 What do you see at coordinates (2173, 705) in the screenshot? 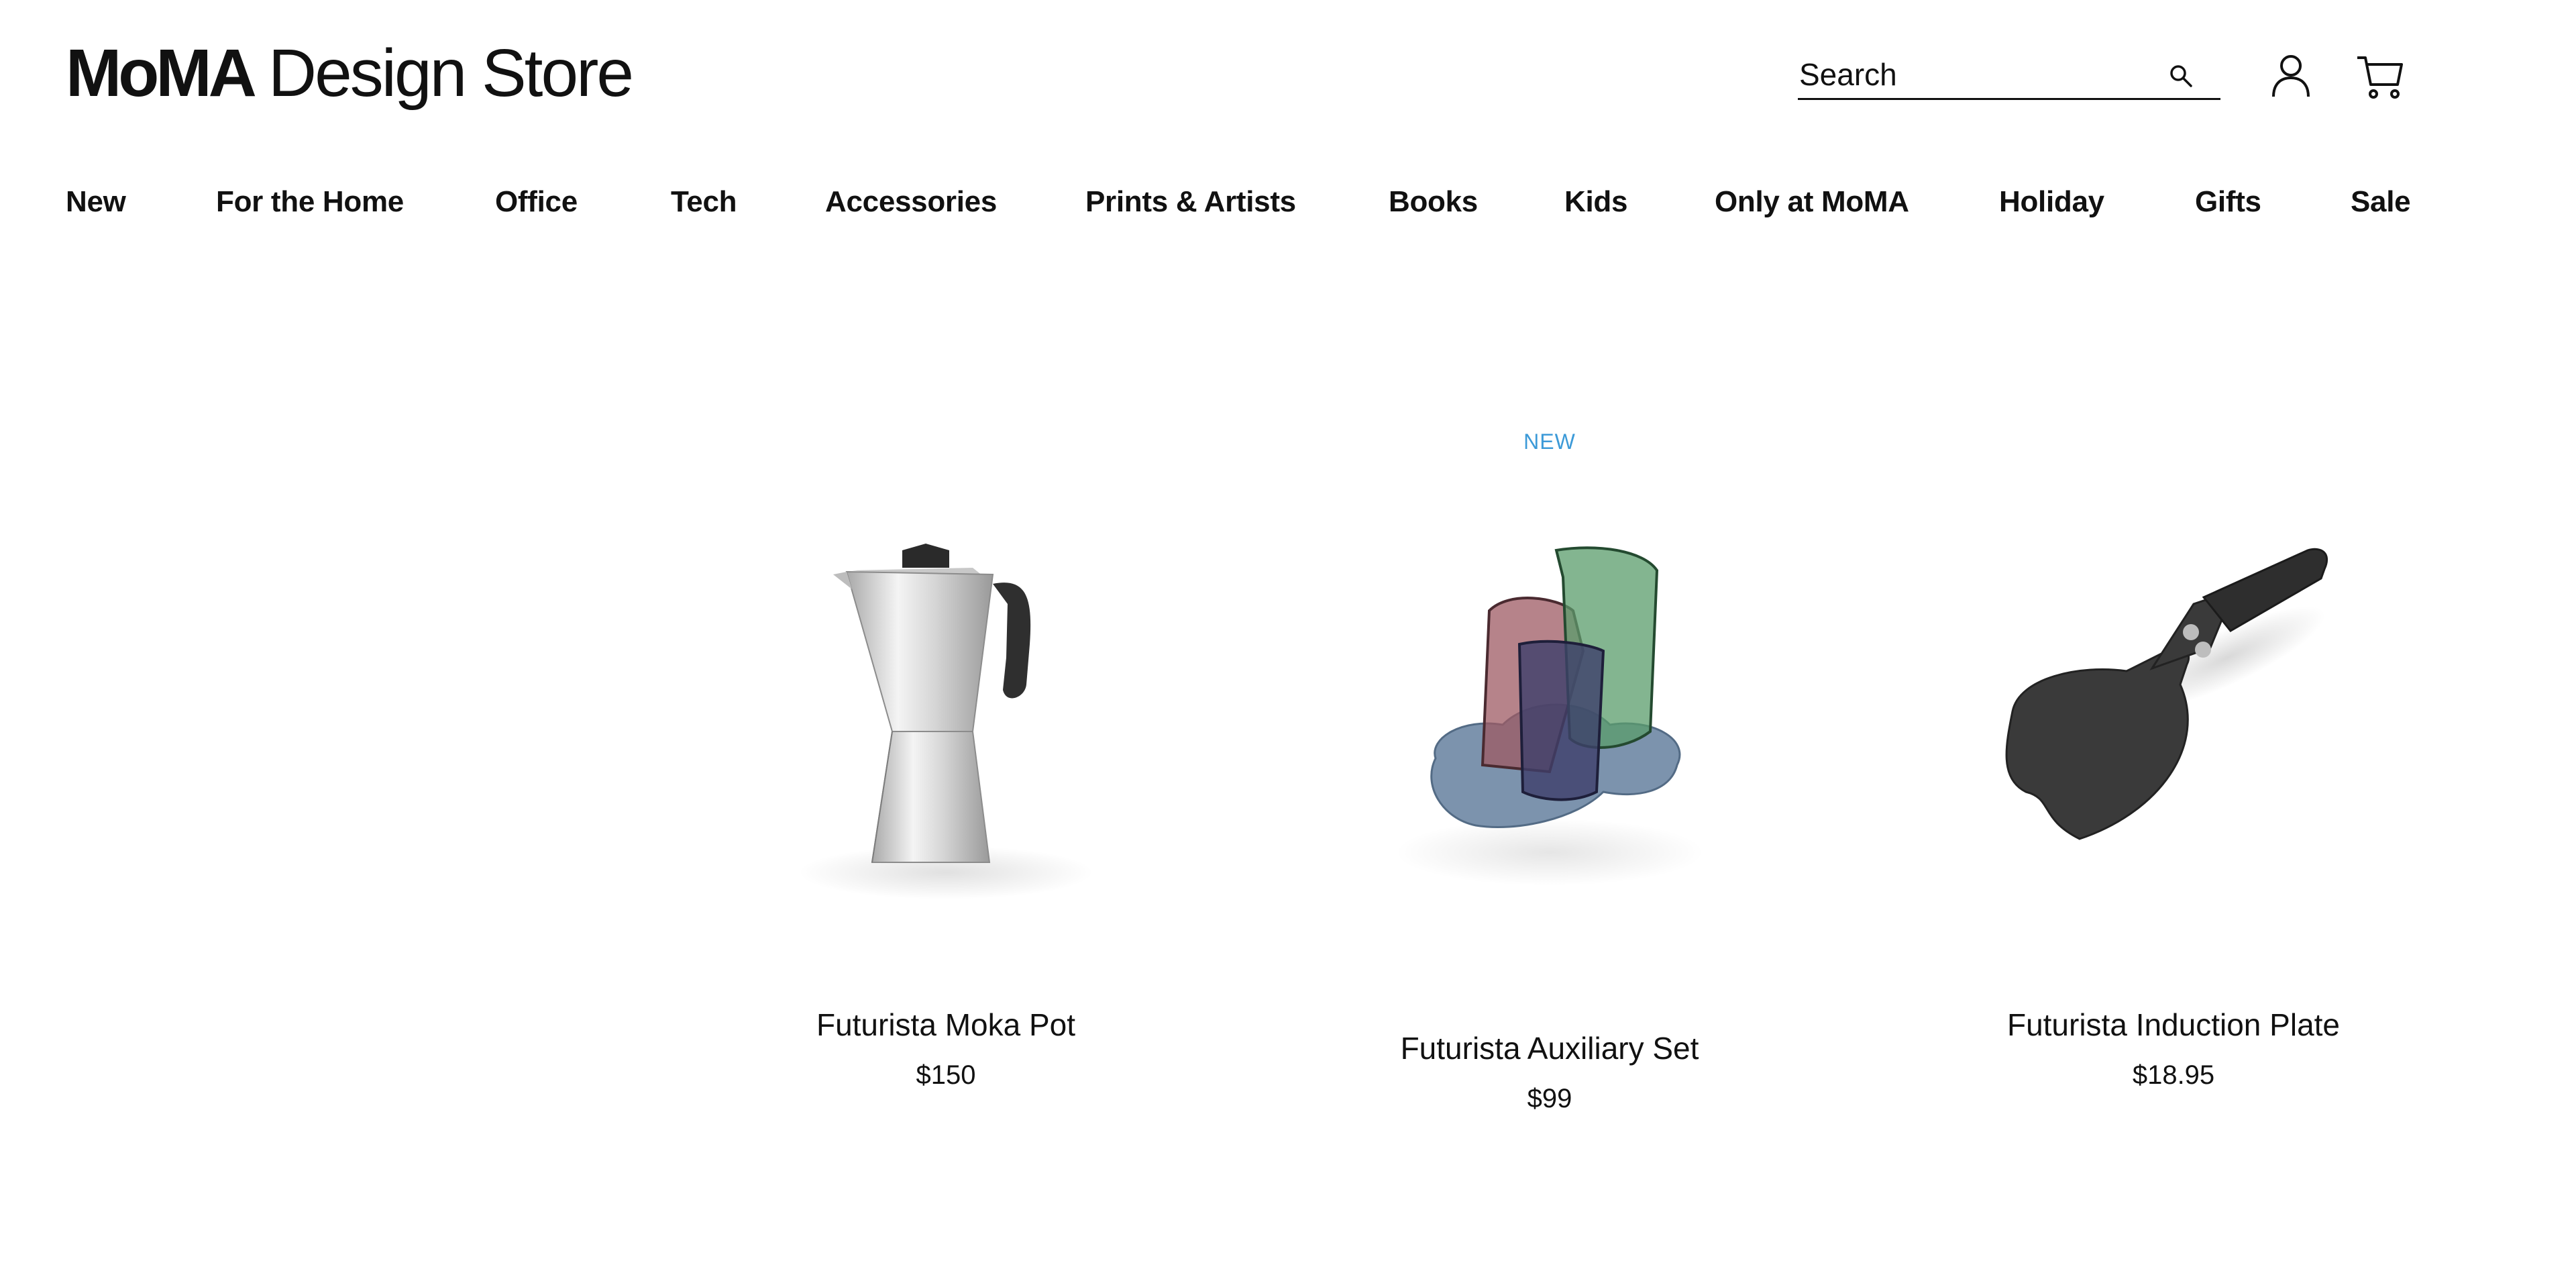
I see `product-image-induction-plate` at bounding box center [2173, 705].